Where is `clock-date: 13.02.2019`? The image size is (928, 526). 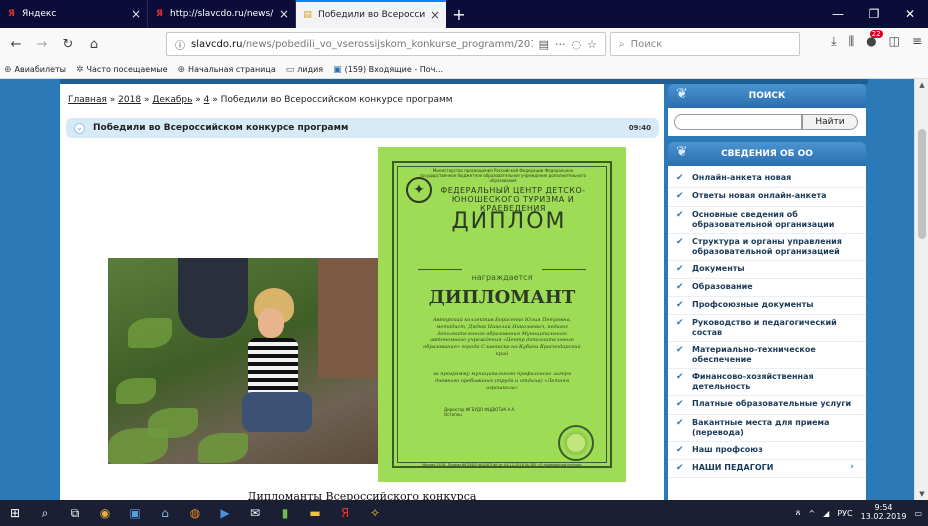
clock-date: 13.02.2019 is located at coordinates (883, 516).